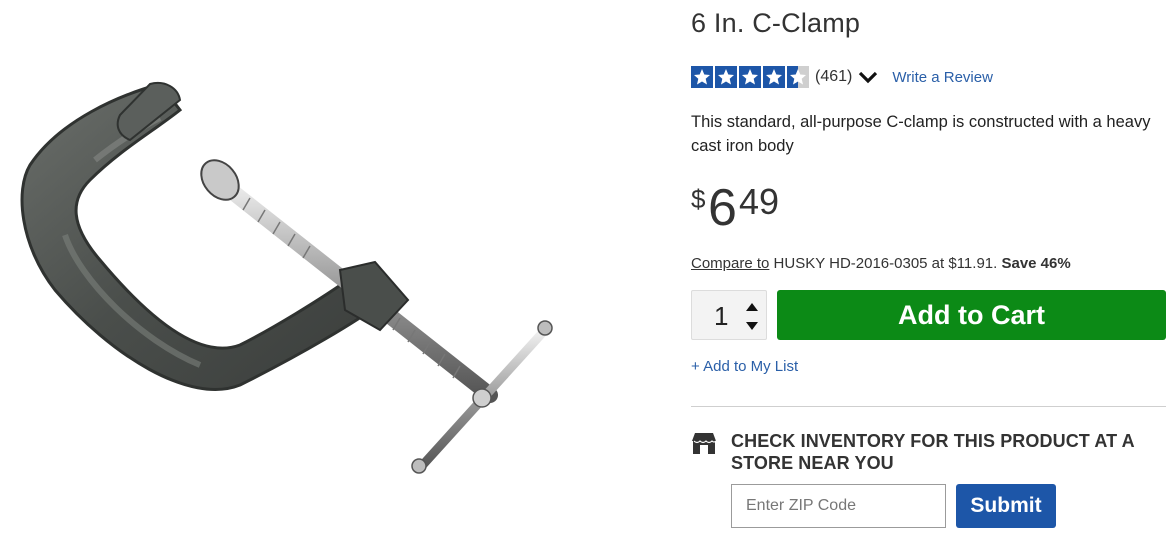 Image resolution: width=1175 pixels, height=557 pixels. Describe the element at coordinates (868, 77) in the screenshot. I see `chevron-down-icon` at that location.